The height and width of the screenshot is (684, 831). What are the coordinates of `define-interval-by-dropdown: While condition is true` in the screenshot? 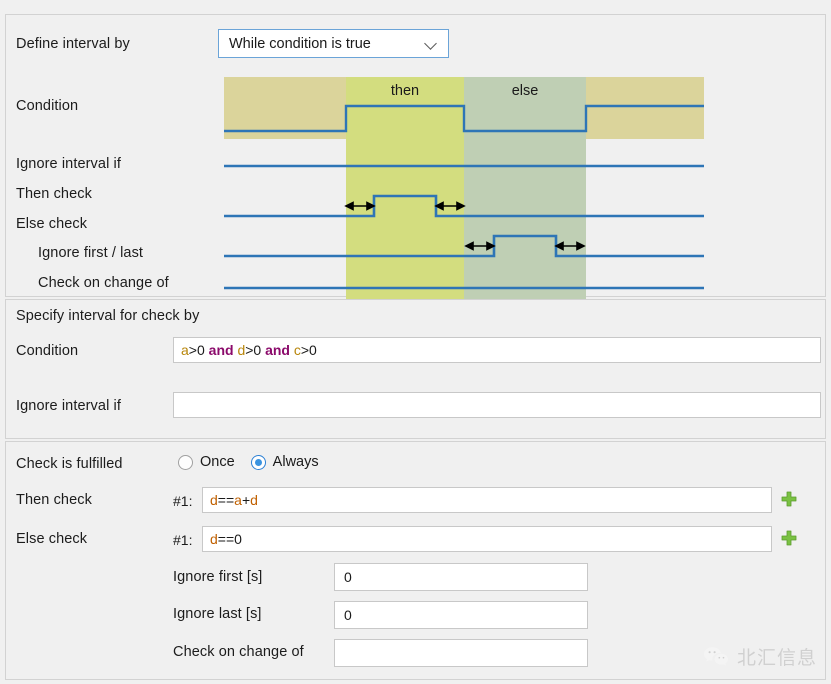 It's located at (333, 43).